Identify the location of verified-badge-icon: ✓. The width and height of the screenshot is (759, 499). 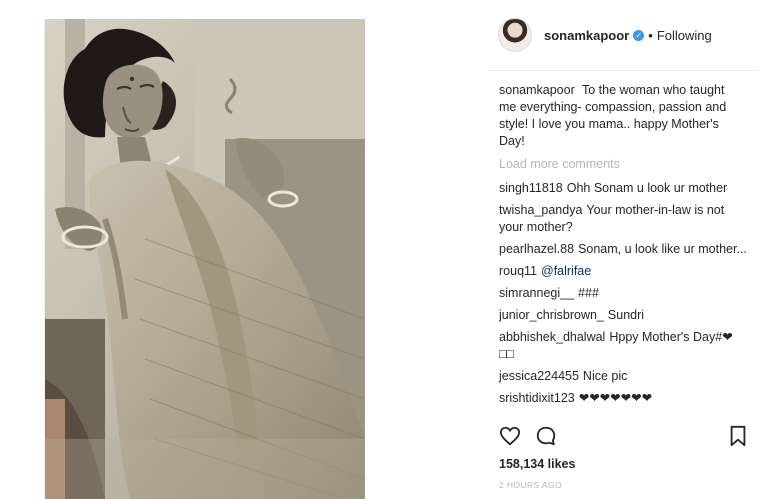
(639, 35).